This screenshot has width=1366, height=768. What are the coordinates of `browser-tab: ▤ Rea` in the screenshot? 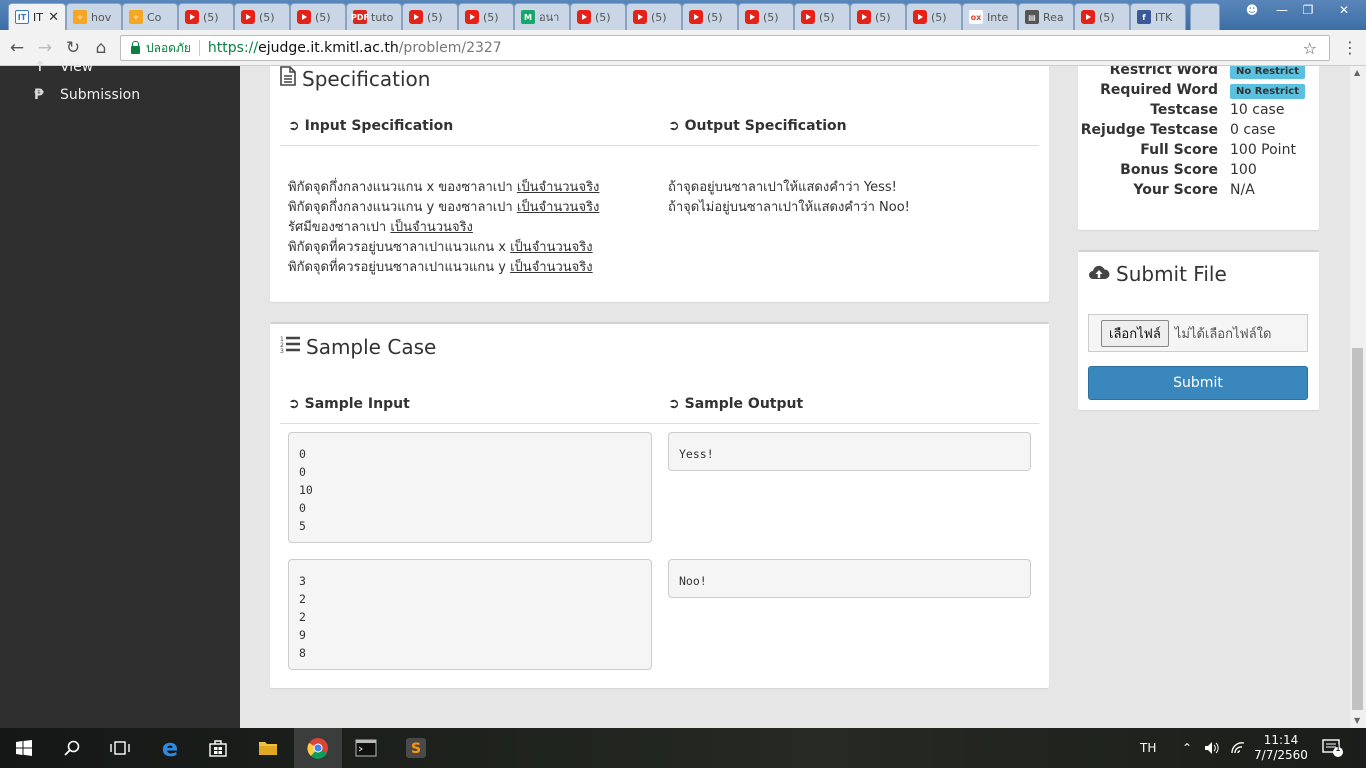 It's located at (1046, 16).